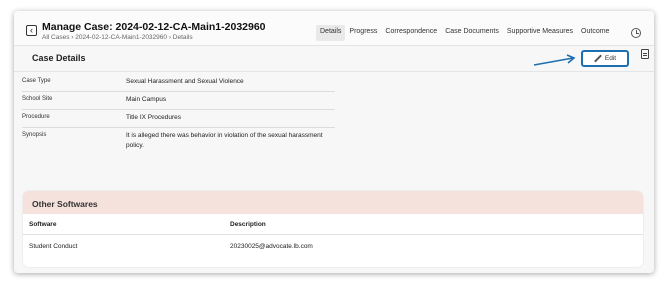  Describe the element at coordinates (146, 99) in the screenshot. I see `detail-value: Main Campus` at that location.